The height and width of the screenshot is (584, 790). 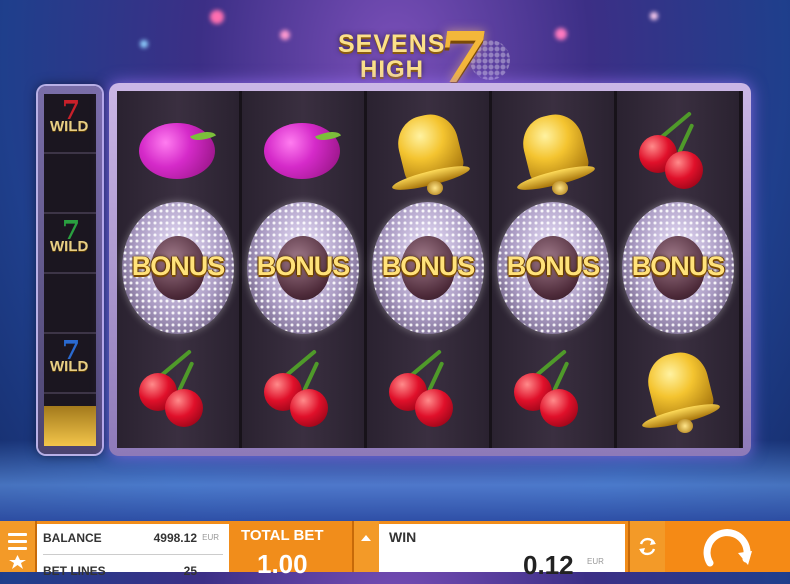 I want to click on game-logo: SEVENS HIGH 7, so click(x=425, y=57).